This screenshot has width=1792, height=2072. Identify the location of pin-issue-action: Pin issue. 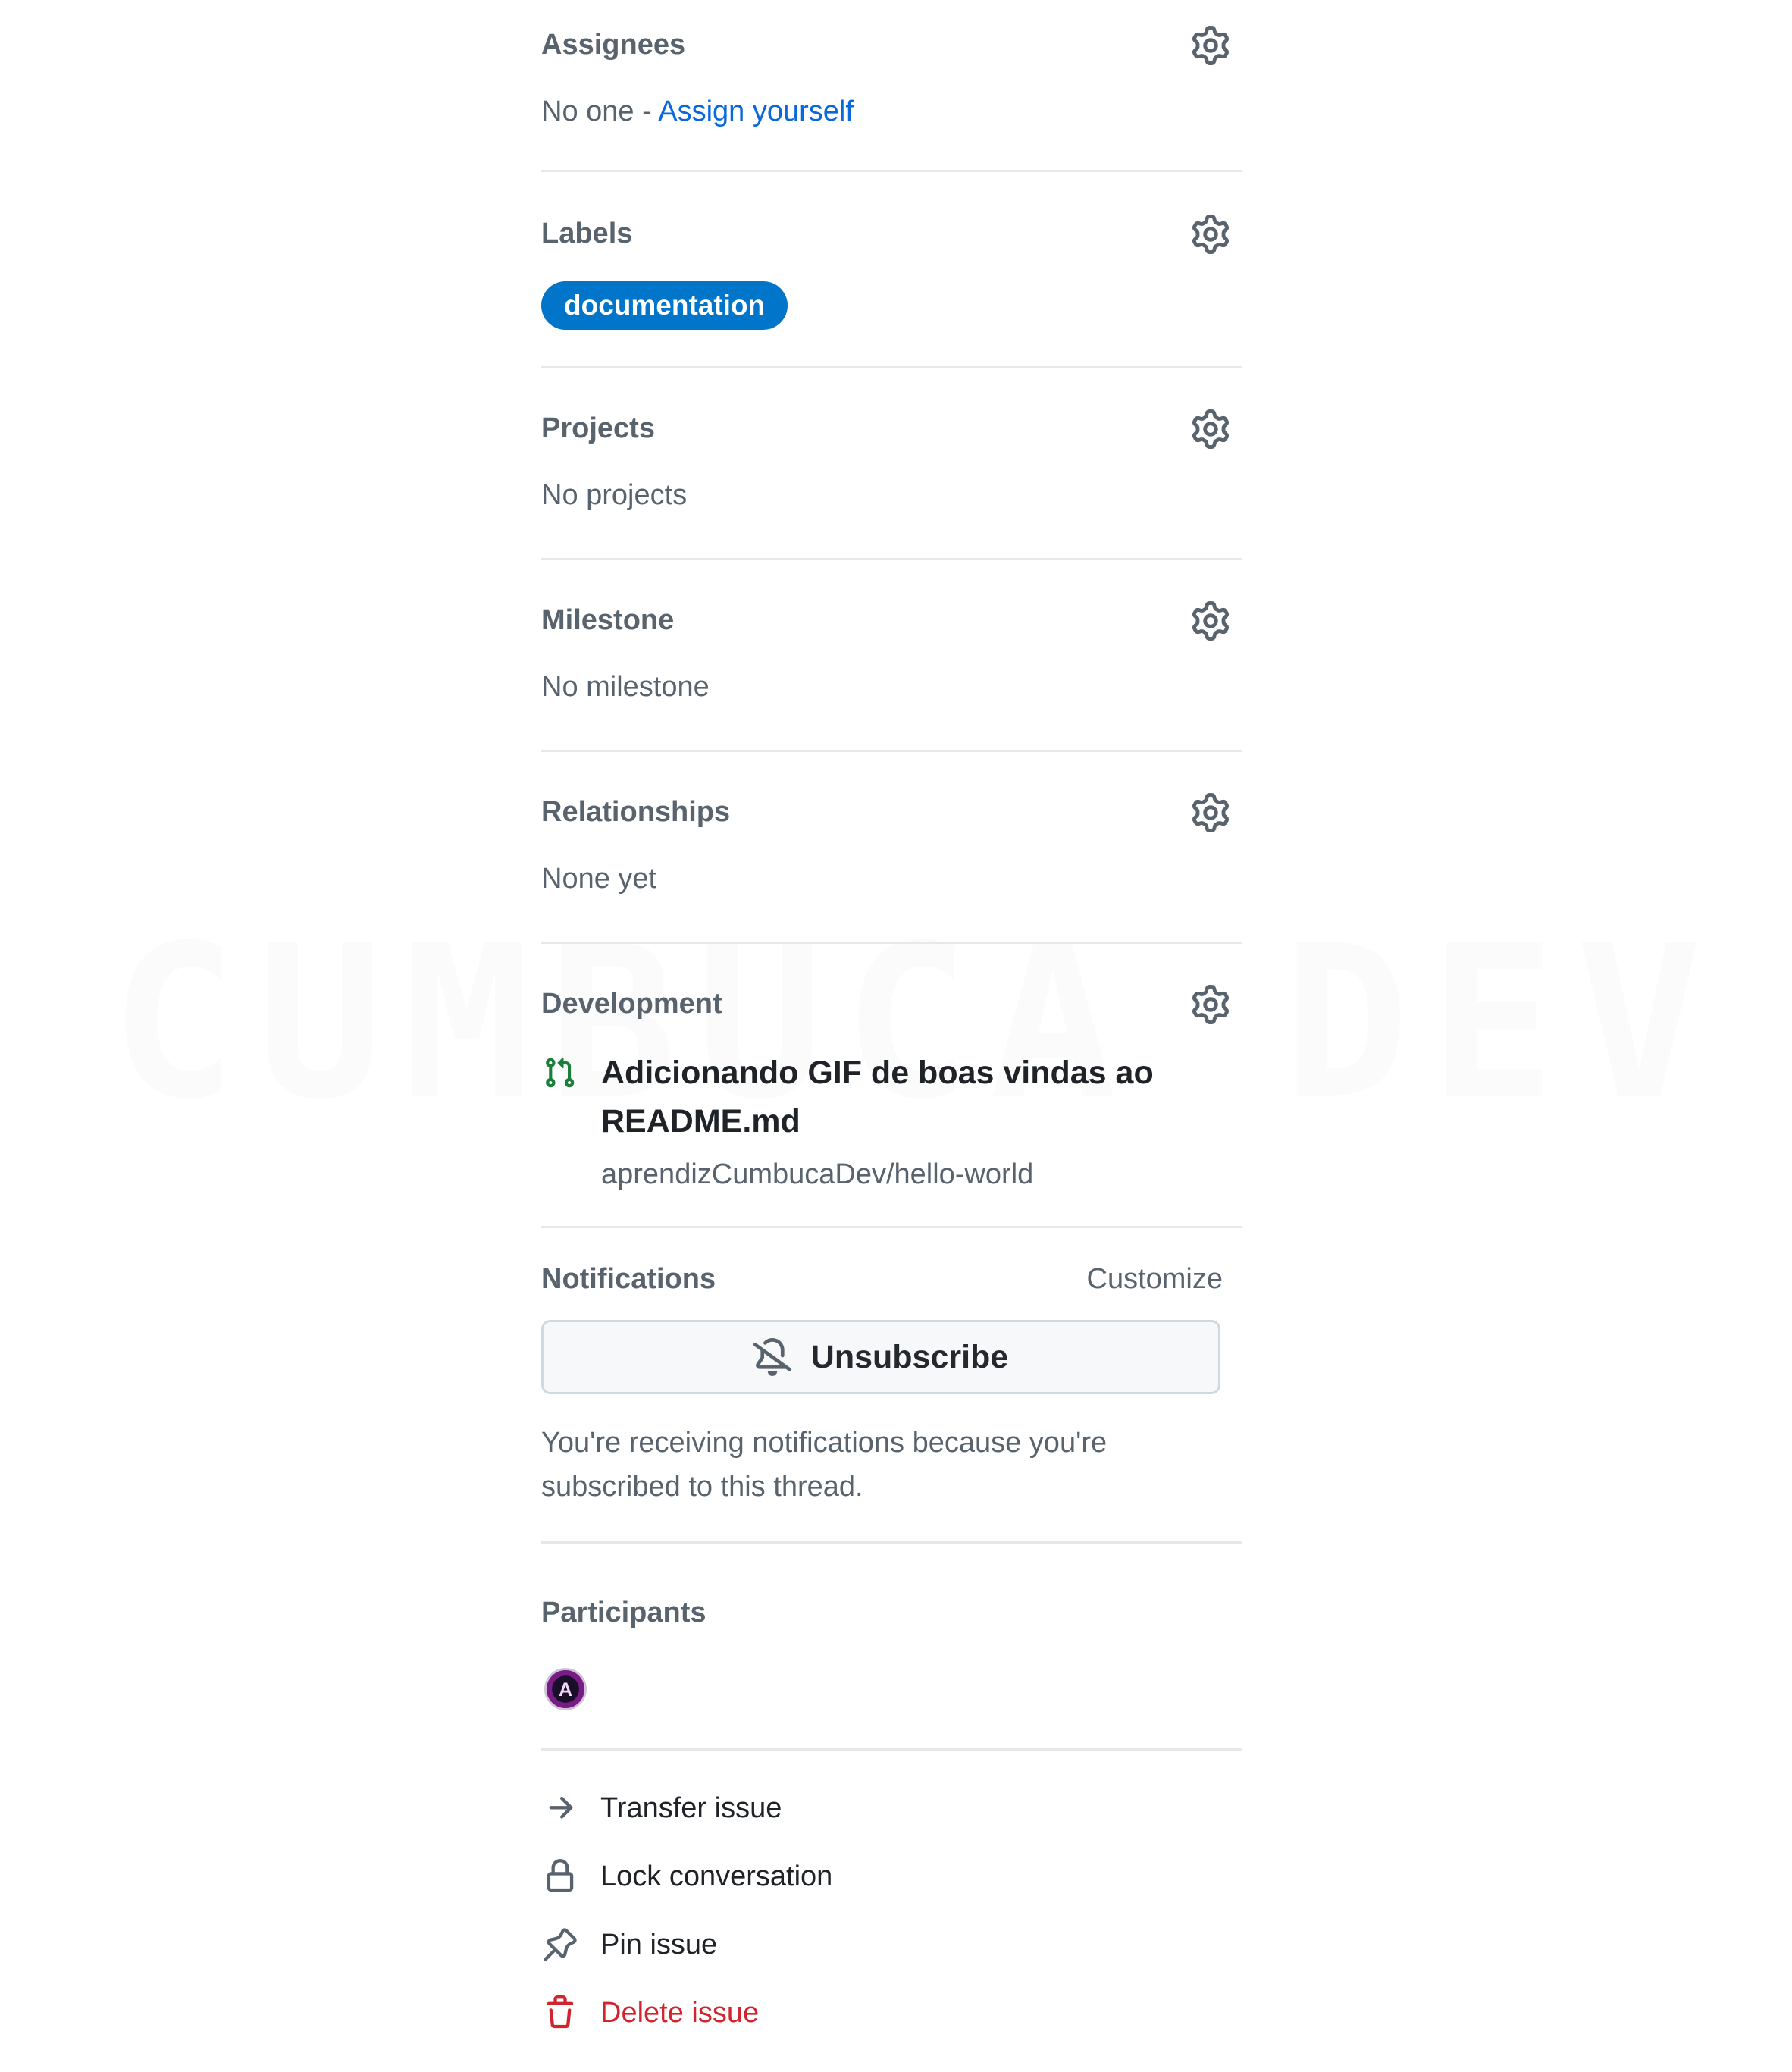
(629, 1944).